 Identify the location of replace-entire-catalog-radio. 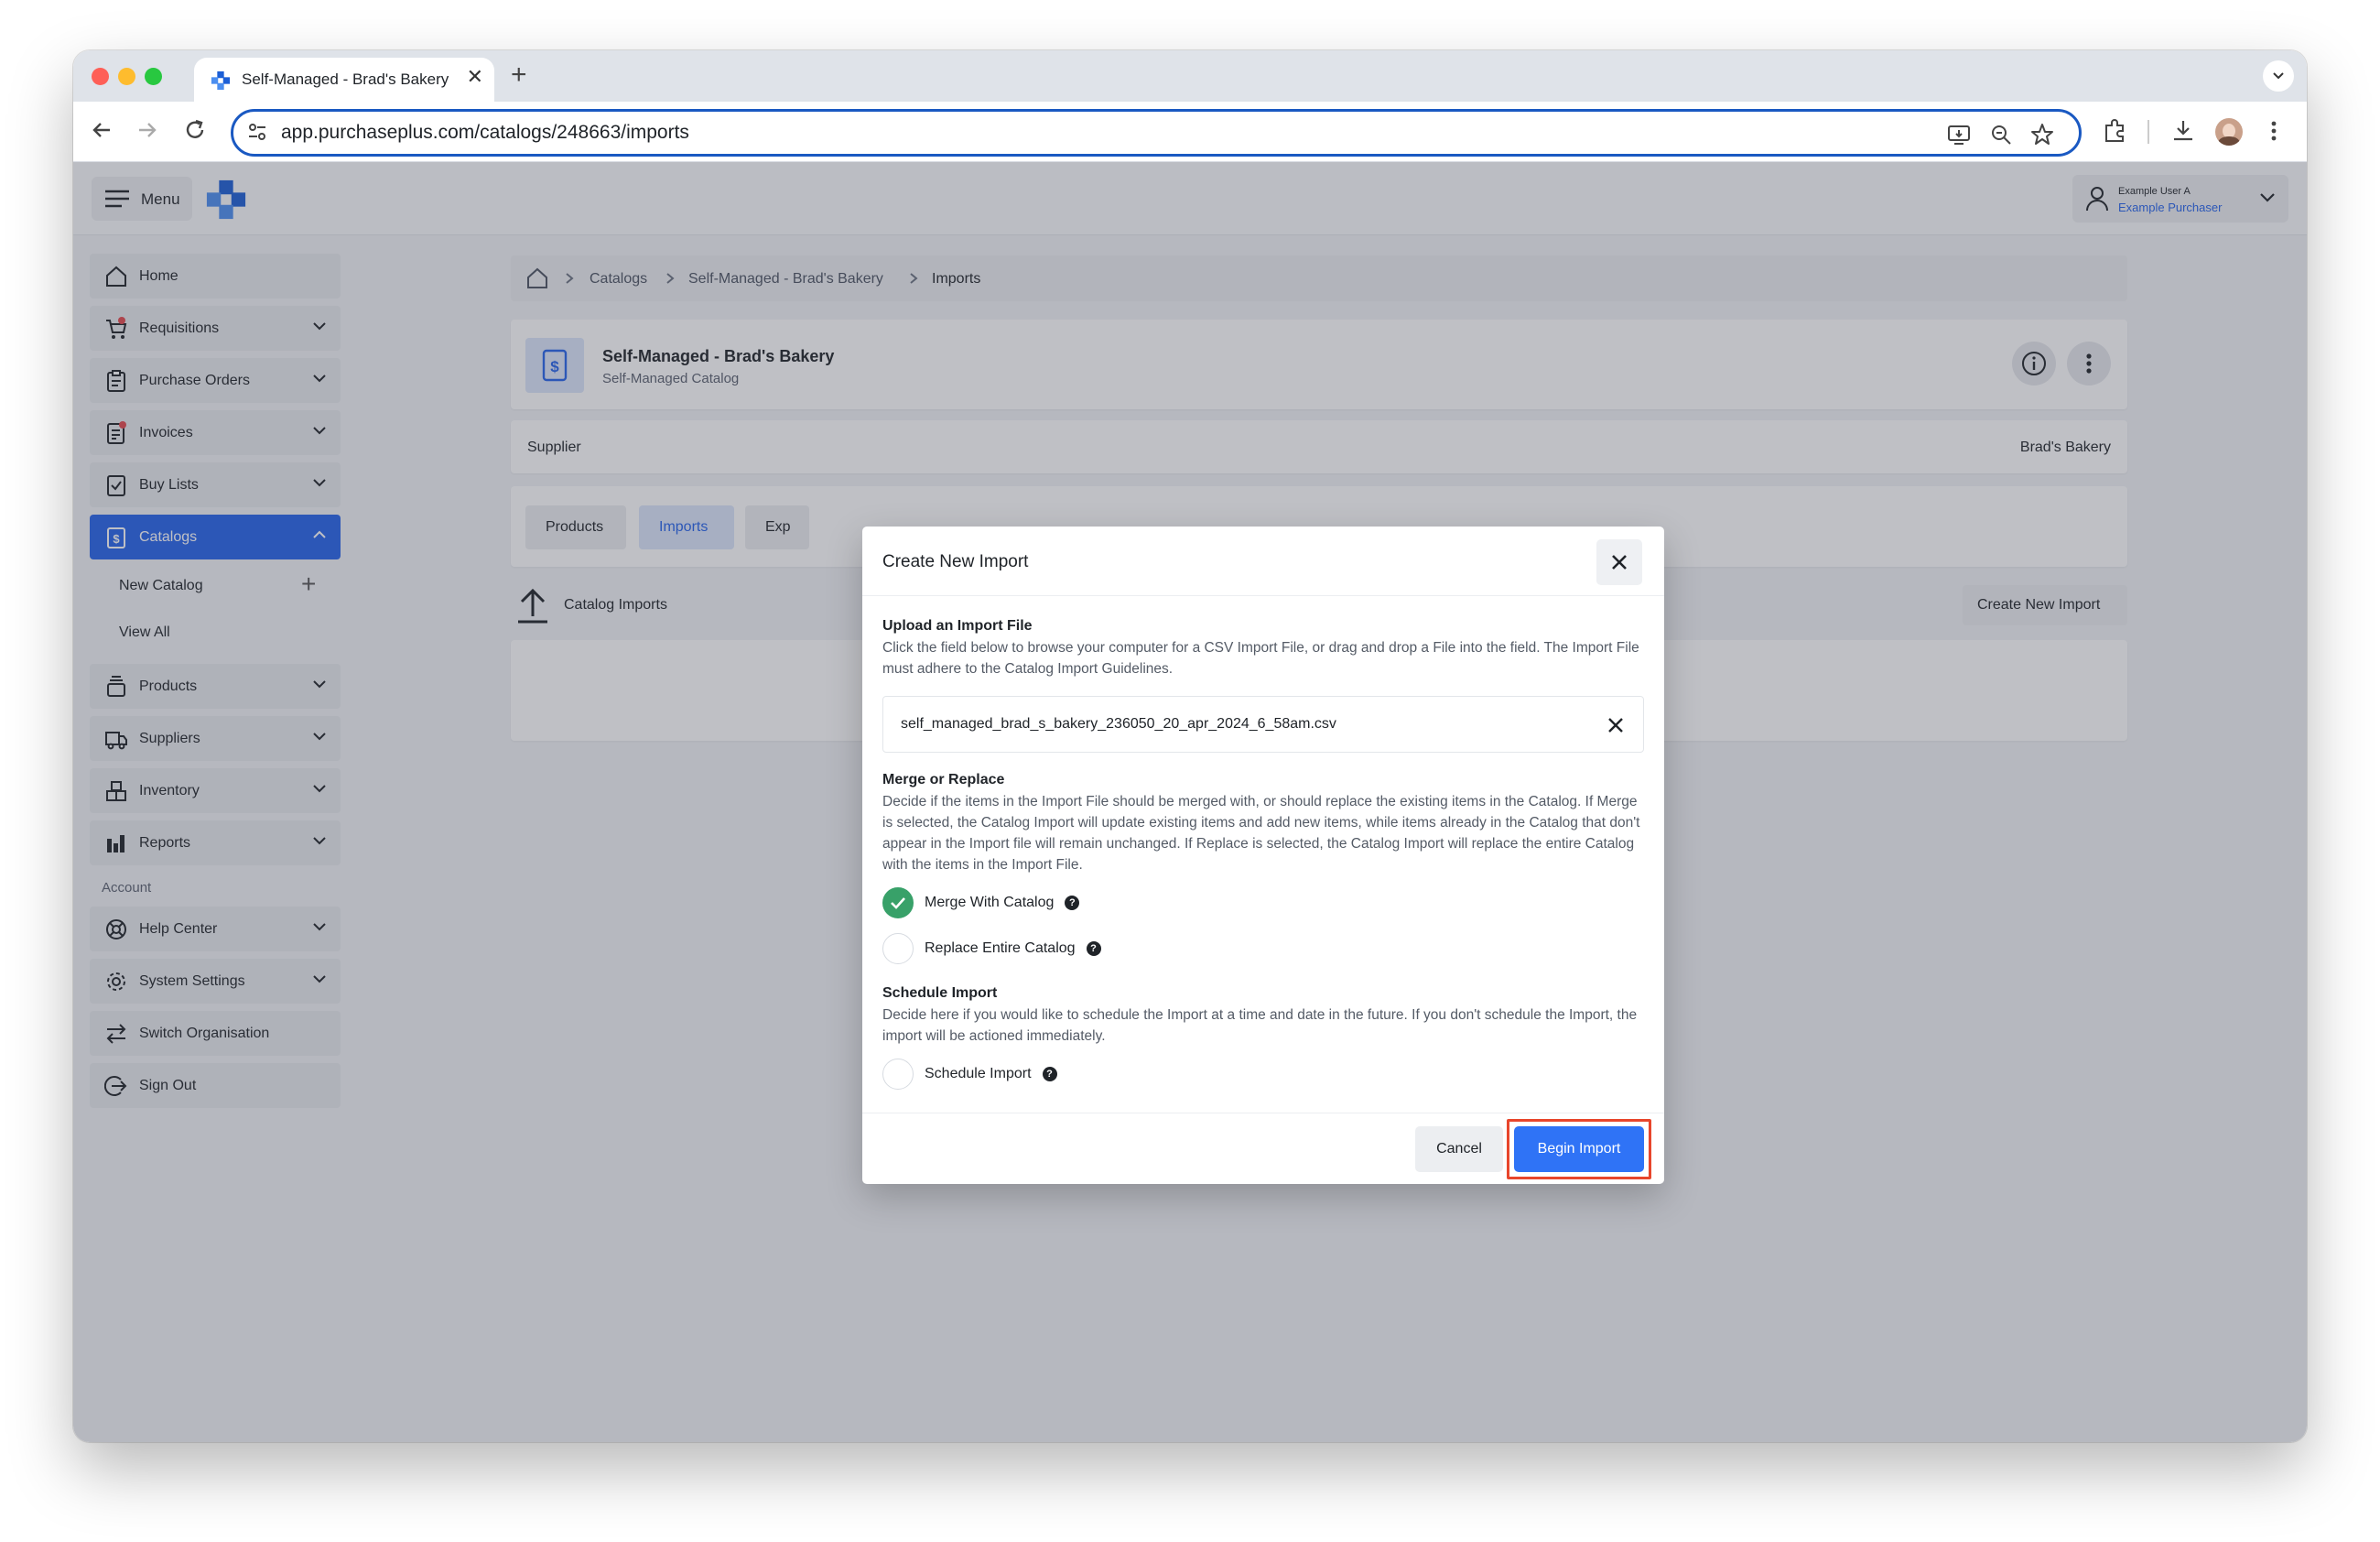
(898, 949).